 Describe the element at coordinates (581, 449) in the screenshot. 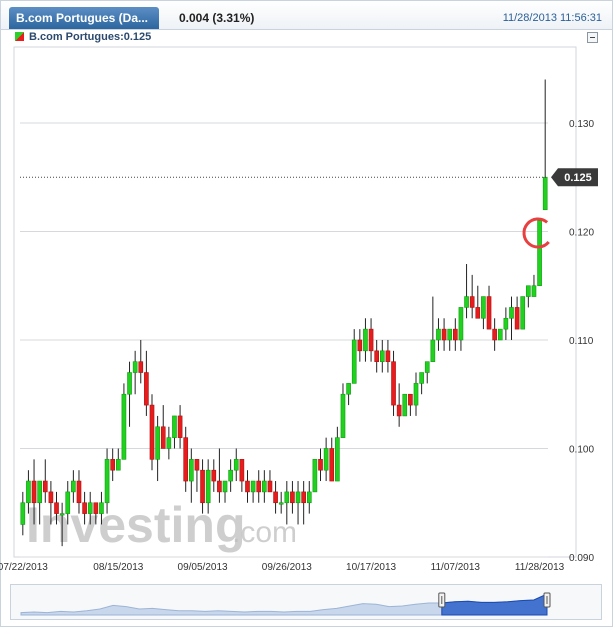

I see `y-tick-label: 0.100` at that location.